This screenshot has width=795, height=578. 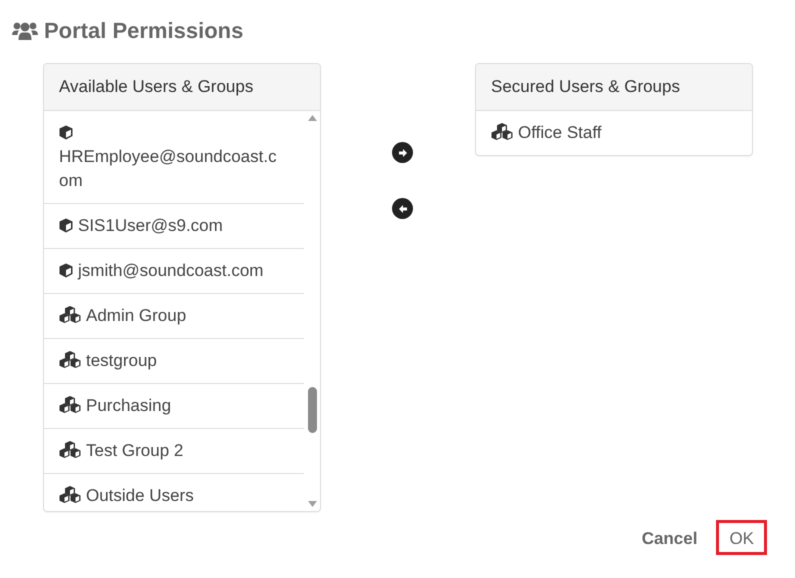 I want to click on scroll-up-icon, so click(x=312, y=118).